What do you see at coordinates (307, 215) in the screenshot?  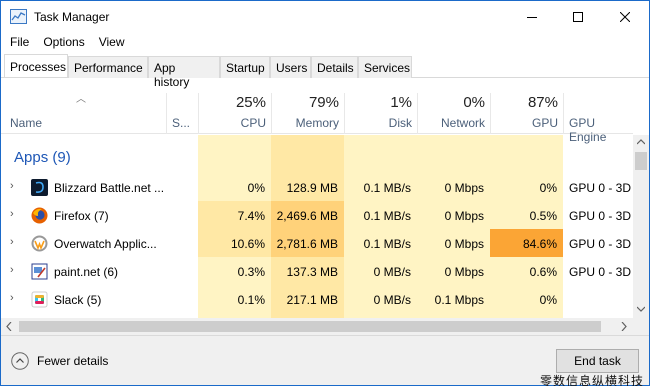 I see `memory-cell: 2,469.6 MB` at bounding box center [307, 215].